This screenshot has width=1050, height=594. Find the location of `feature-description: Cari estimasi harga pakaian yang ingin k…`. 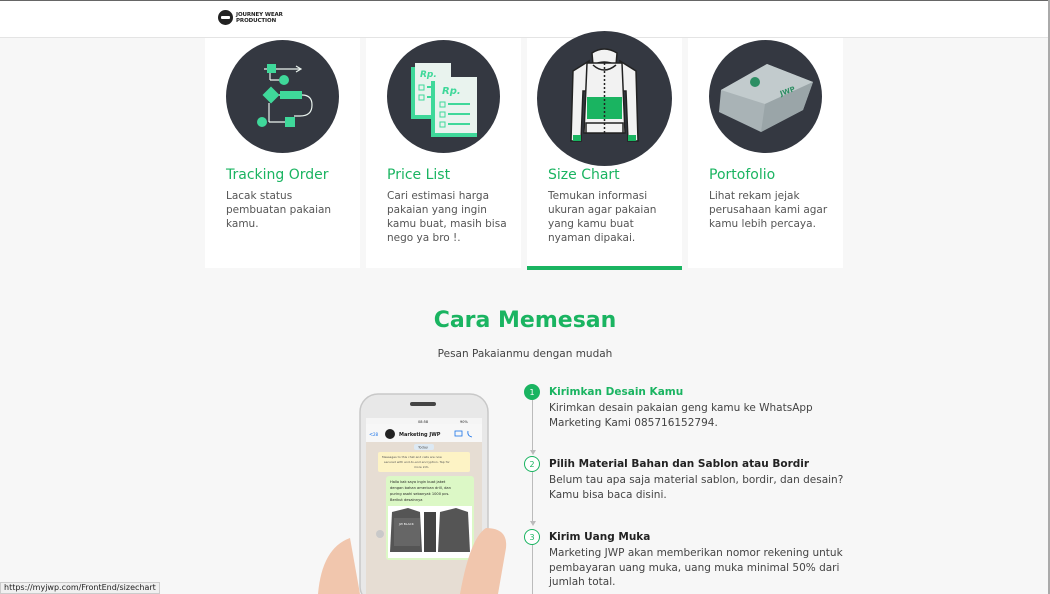

feature-description: Cari estimasi harga pakaian yang ingin k… is located at coordinates (447, 217).